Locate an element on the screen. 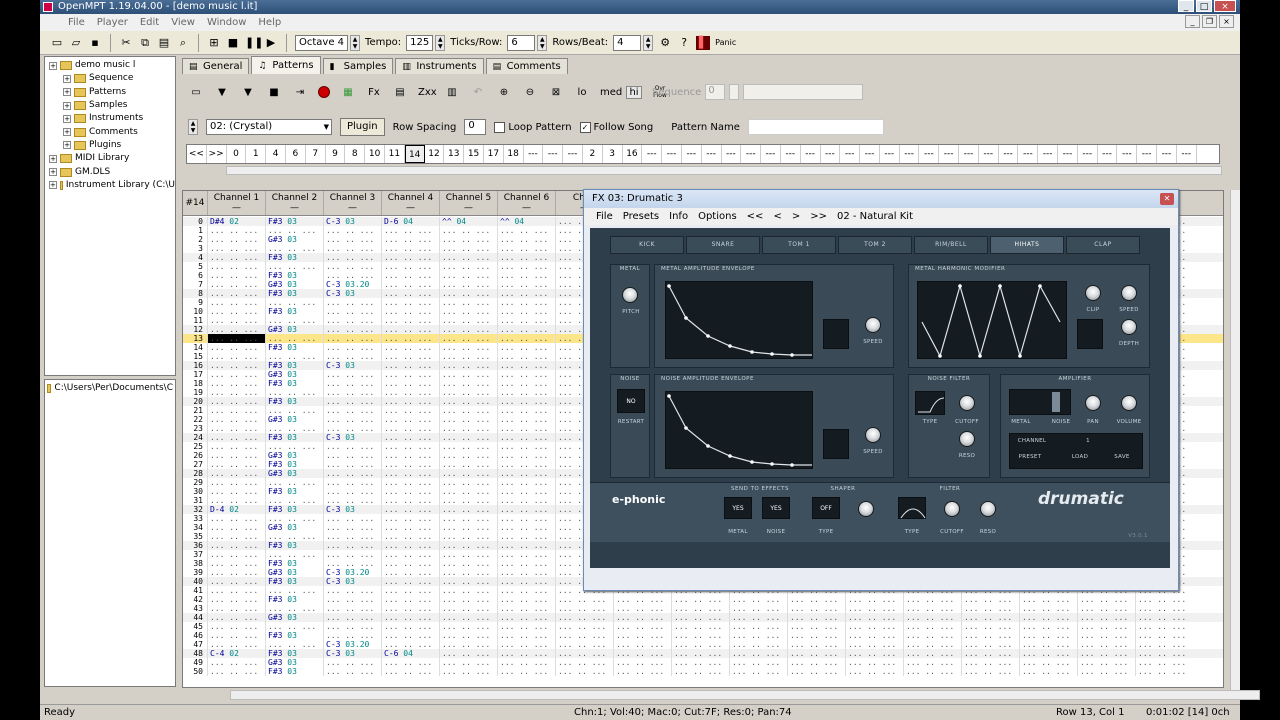  channel-header: Channel 5— is located at coordinates (468, 203).